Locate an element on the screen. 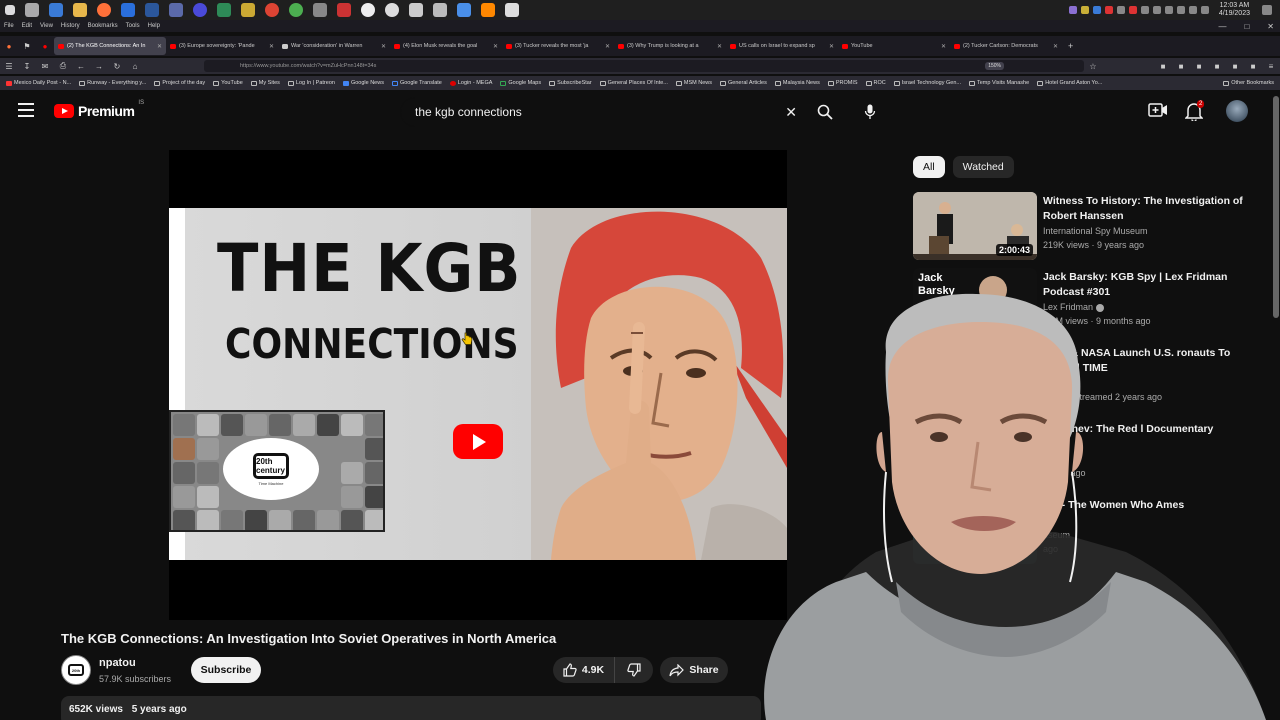 The height and width of the screenshot is (720, 1280). voice-search-button is located at coordinates (870, 112).